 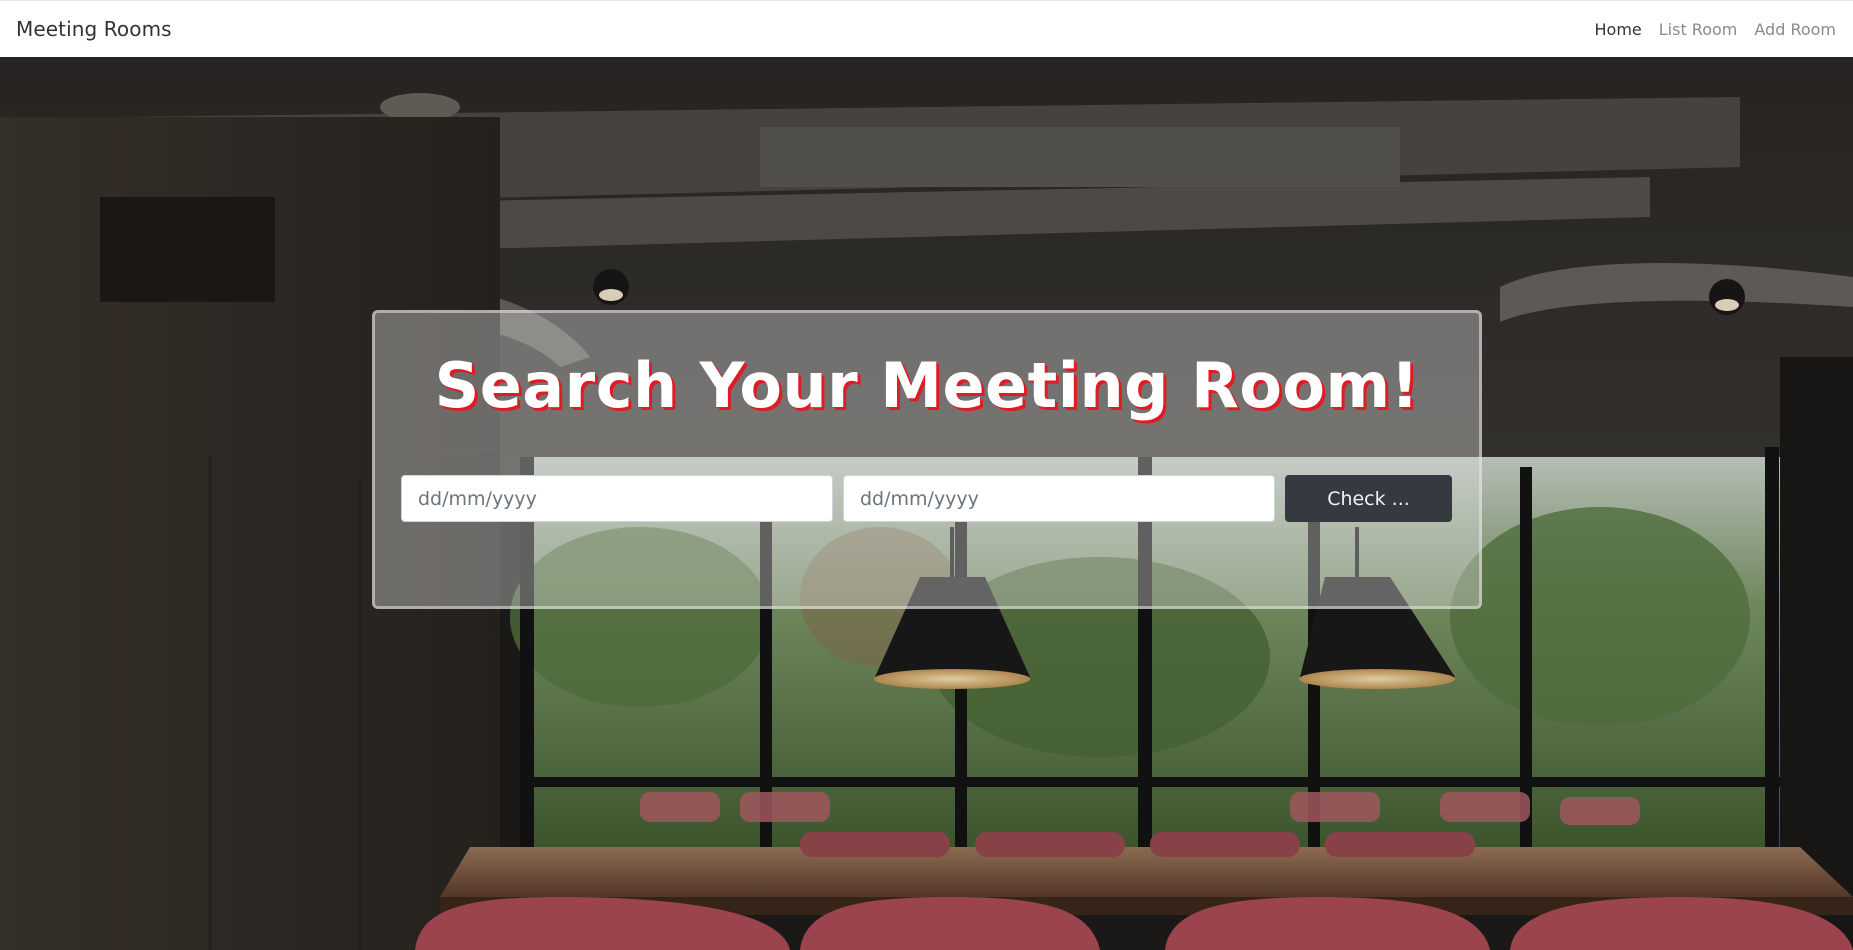 What do you see at coordinates (1795, 29) in the screenshot?
I see `nav-link-add-room: Add Room` at bounding box center [1795, 29].